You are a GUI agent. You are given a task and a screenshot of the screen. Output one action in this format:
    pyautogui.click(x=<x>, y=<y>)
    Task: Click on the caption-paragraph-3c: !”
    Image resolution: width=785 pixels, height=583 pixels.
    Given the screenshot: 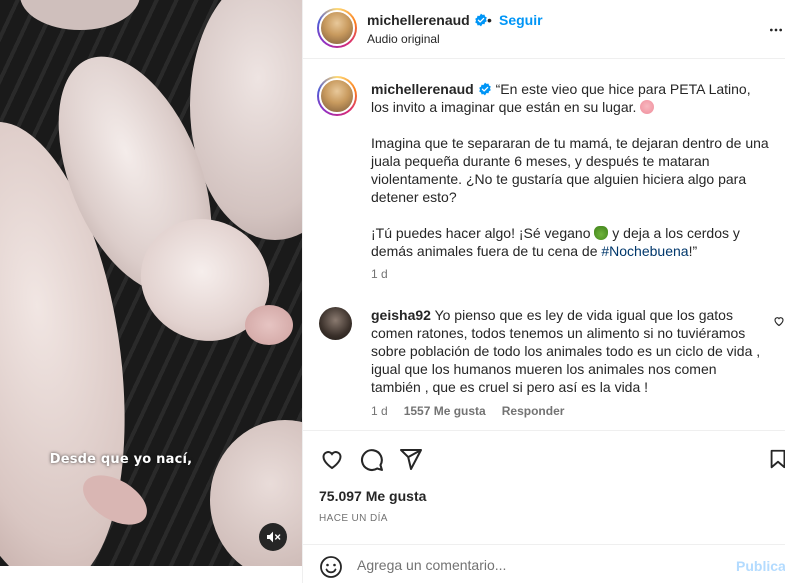 What is the action you would take?
    pyautogui.click(x=693, y=251)
    